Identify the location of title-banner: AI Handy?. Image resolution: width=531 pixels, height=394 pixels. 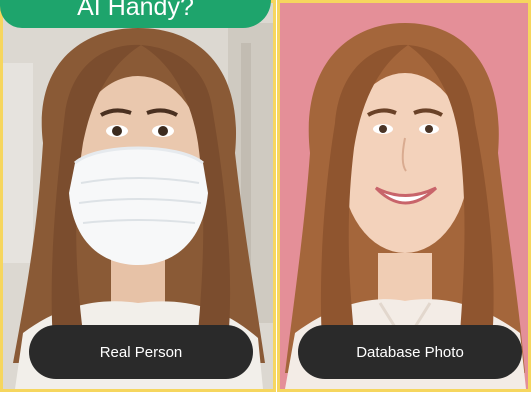
(135, 14).